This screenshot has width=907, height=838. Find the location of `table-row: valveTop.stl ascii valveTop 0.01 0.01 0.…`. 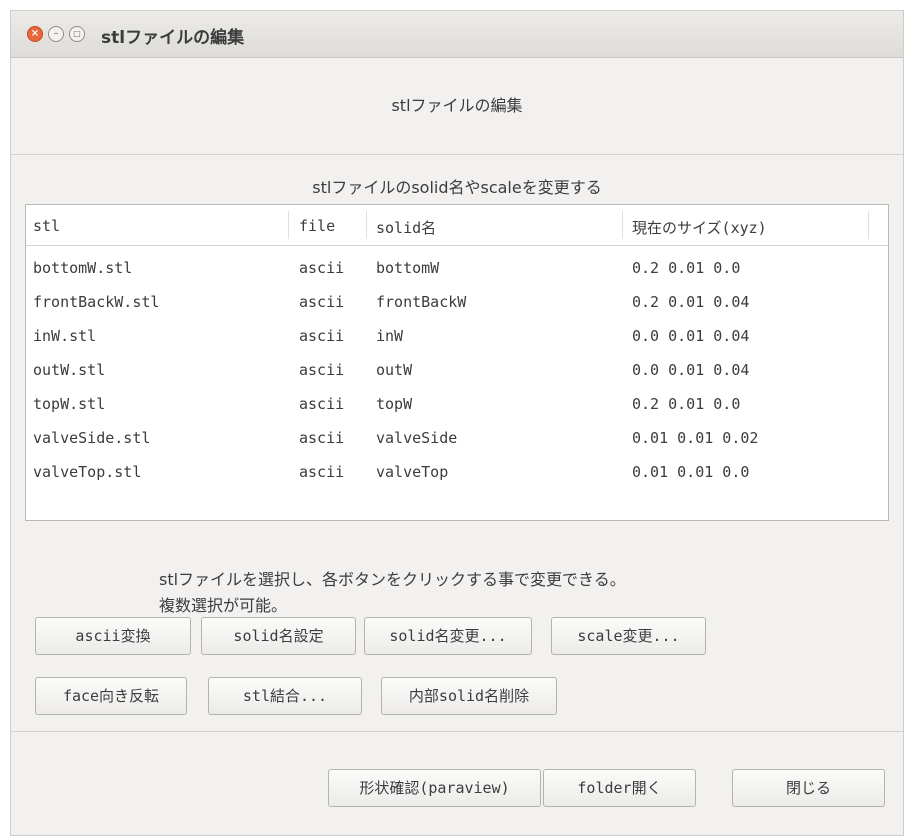

table-row: valveTop.stl ascii valveTop 0.01 0.01 0.… is located at coordinates (457, 472).